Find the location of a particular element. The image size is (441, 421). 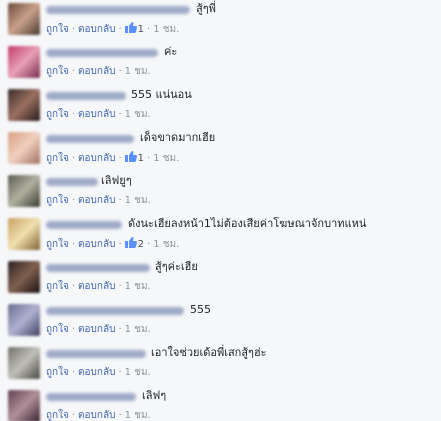

comment-text: สู้ๆค่ะเฮีย is located at coordinates (176, 266).